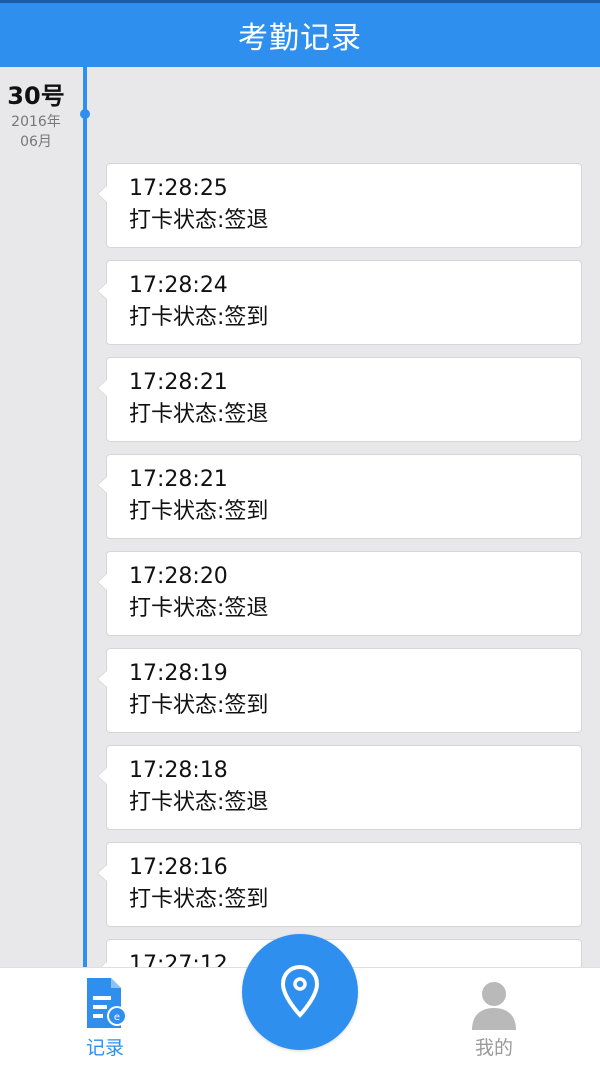 The height and width of the screenshot is (1067, 600). Describe the element at coordinates (178, 673) in the screenshot. I see `record-time: 17:28:19` at that location.